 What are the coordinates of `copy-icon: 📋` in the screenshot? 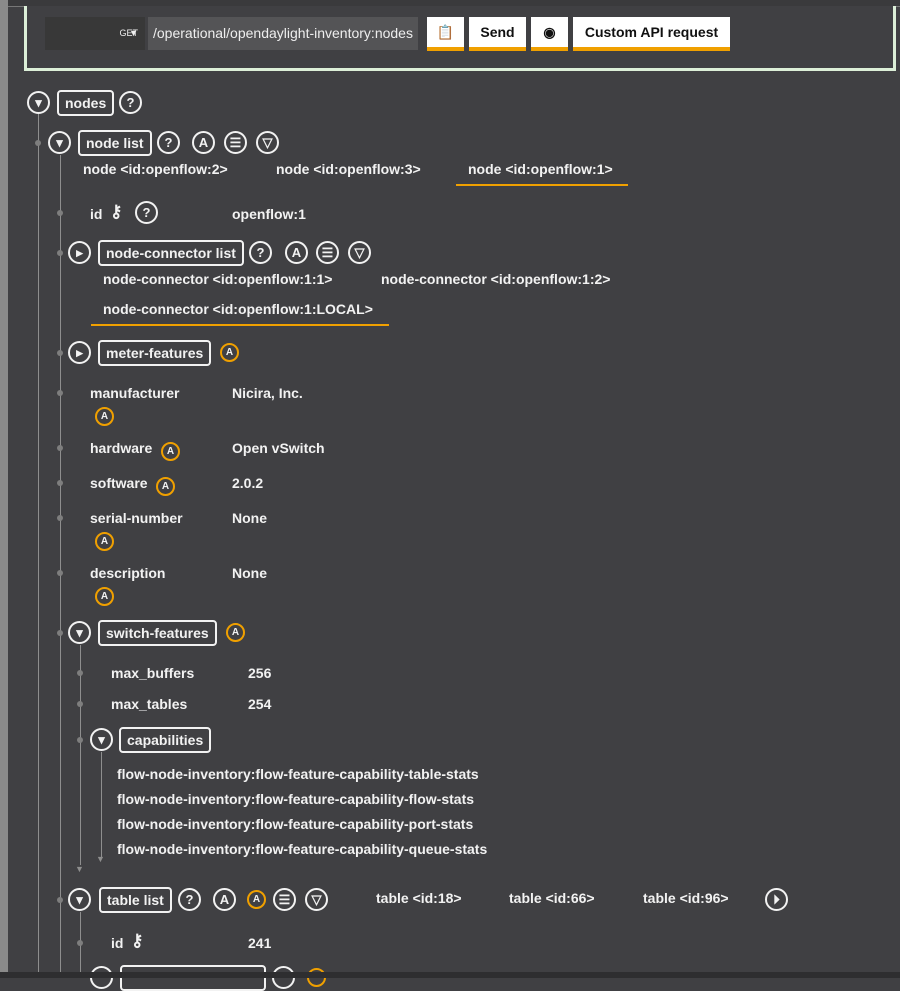 It's located at (445, 32).